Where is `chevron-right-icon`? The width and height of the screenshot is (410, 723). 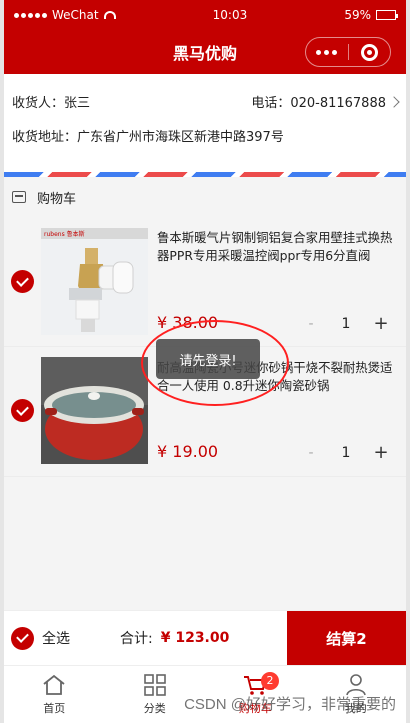
chevron-right-icon is located at coordinates (394, 101).